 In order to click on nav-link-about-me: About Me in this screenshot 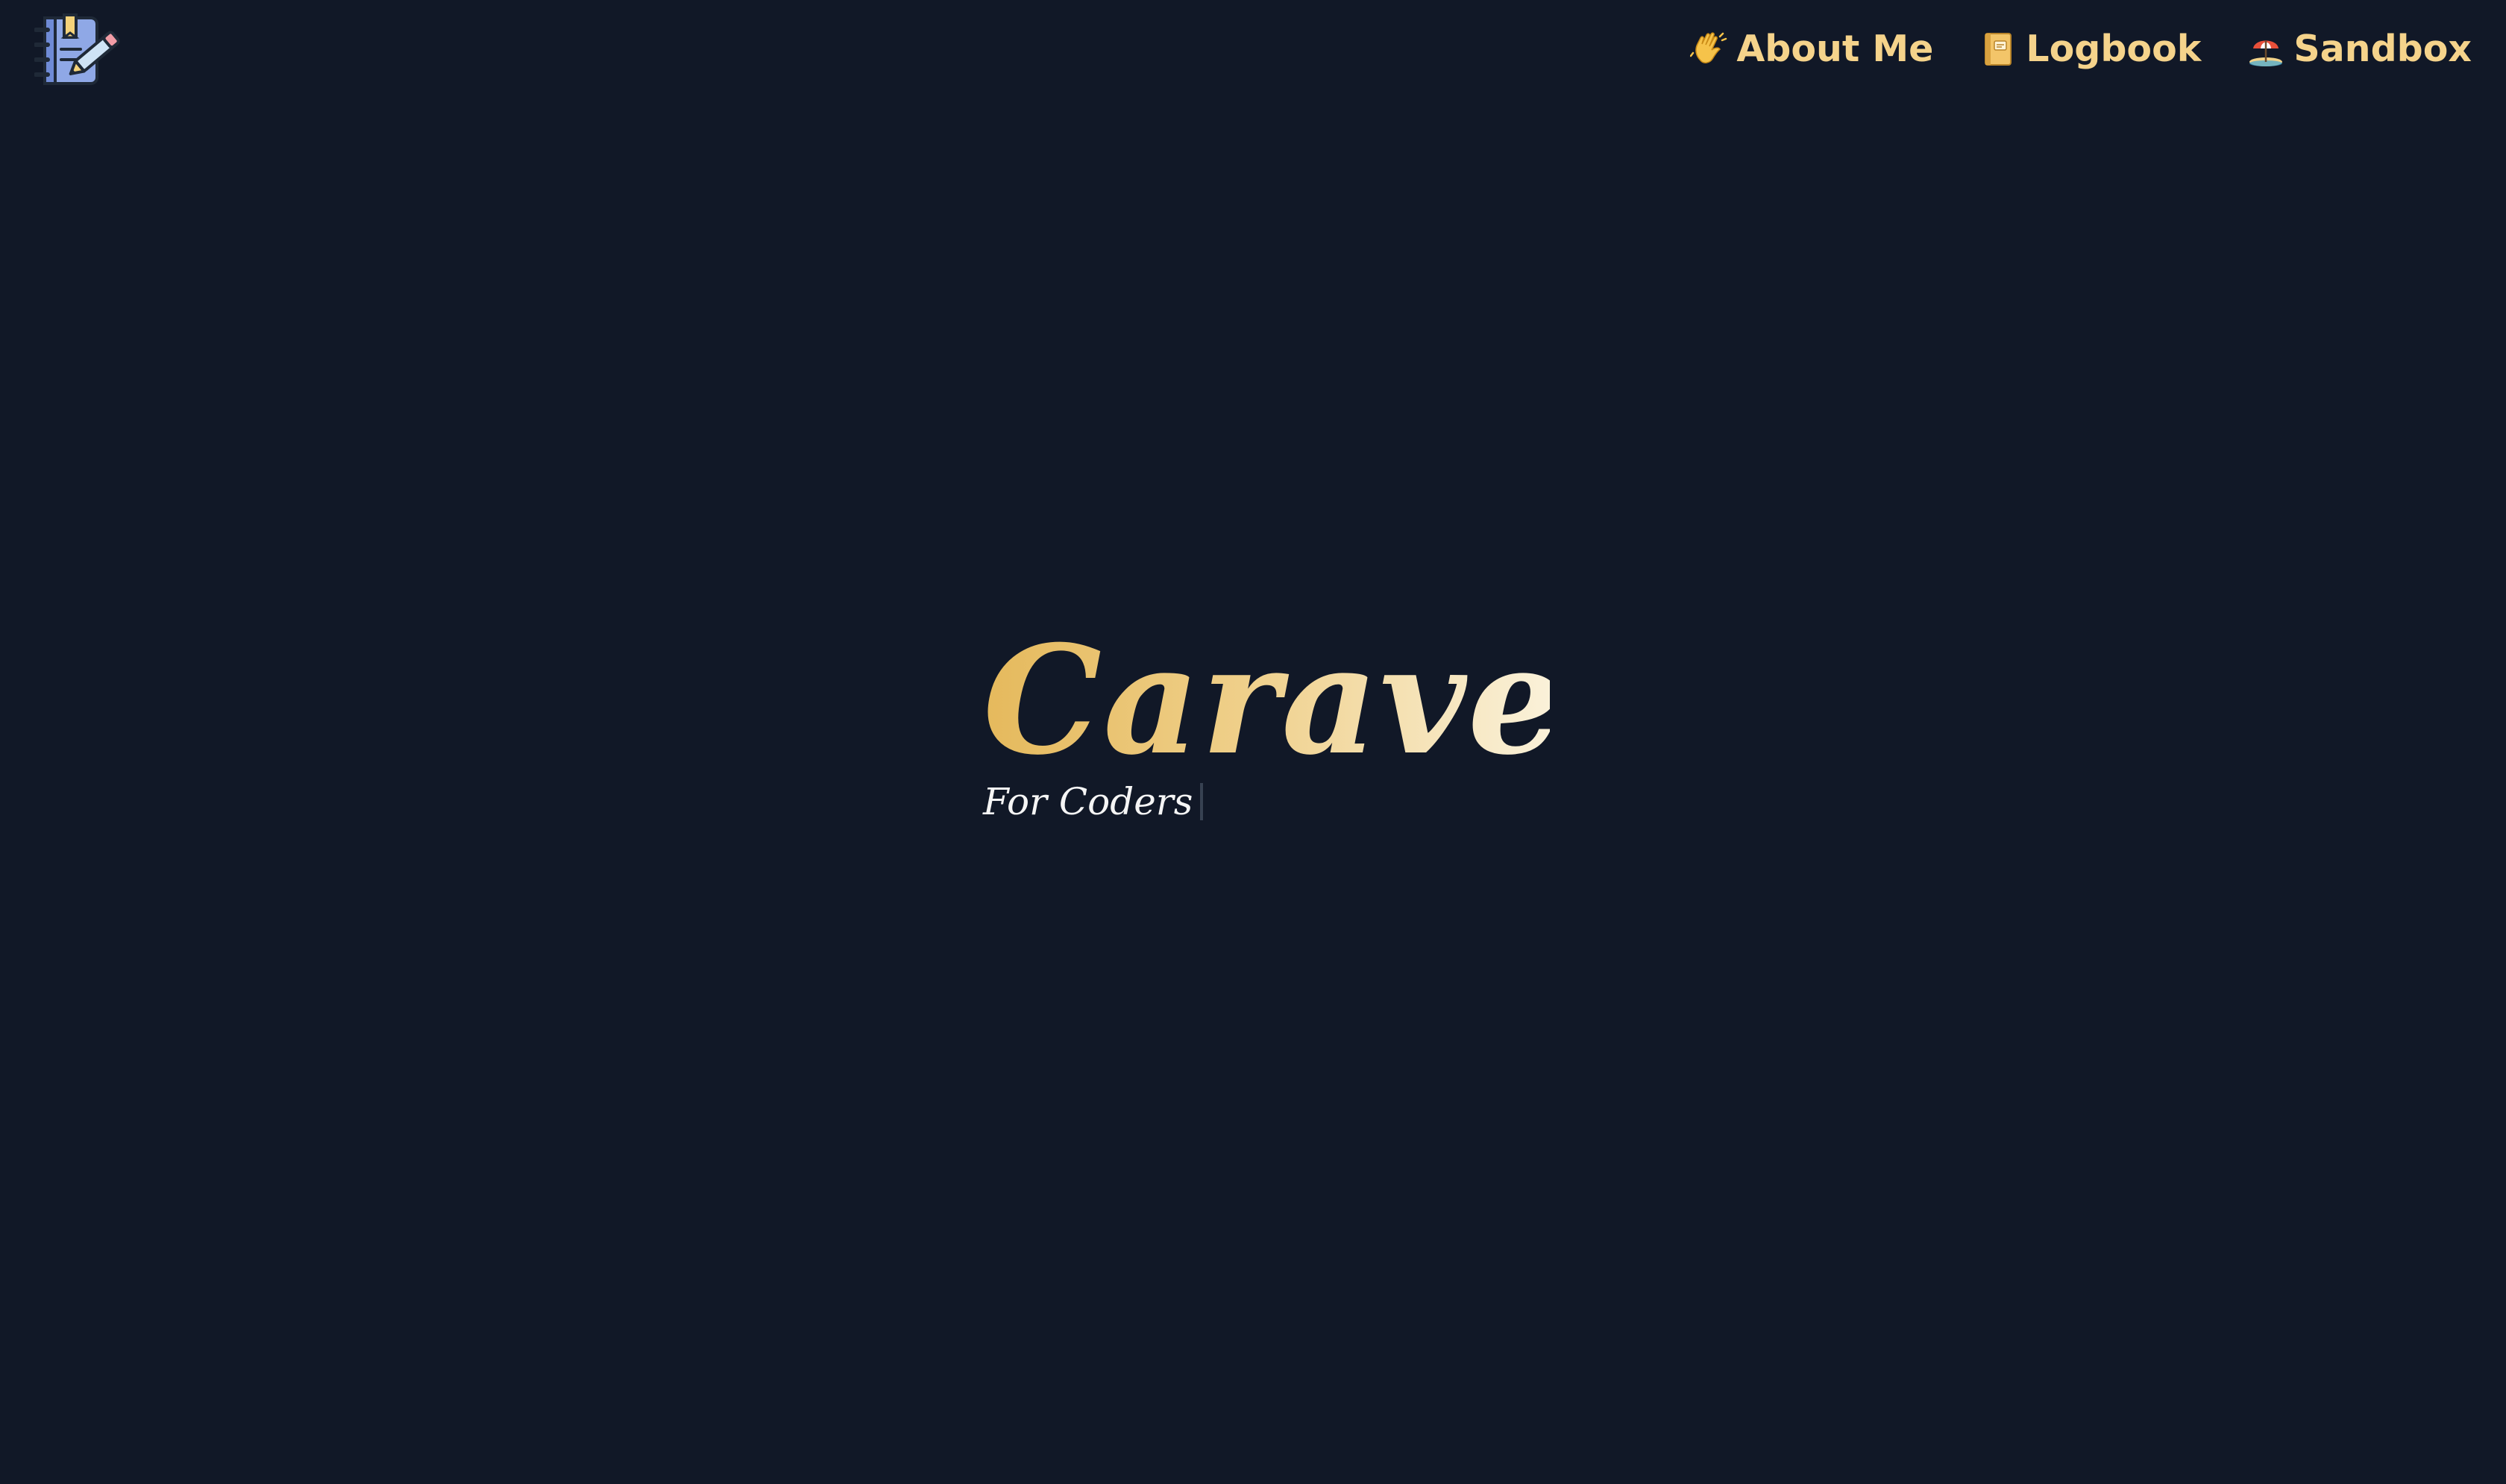, I will do `click(1811, 49)`.